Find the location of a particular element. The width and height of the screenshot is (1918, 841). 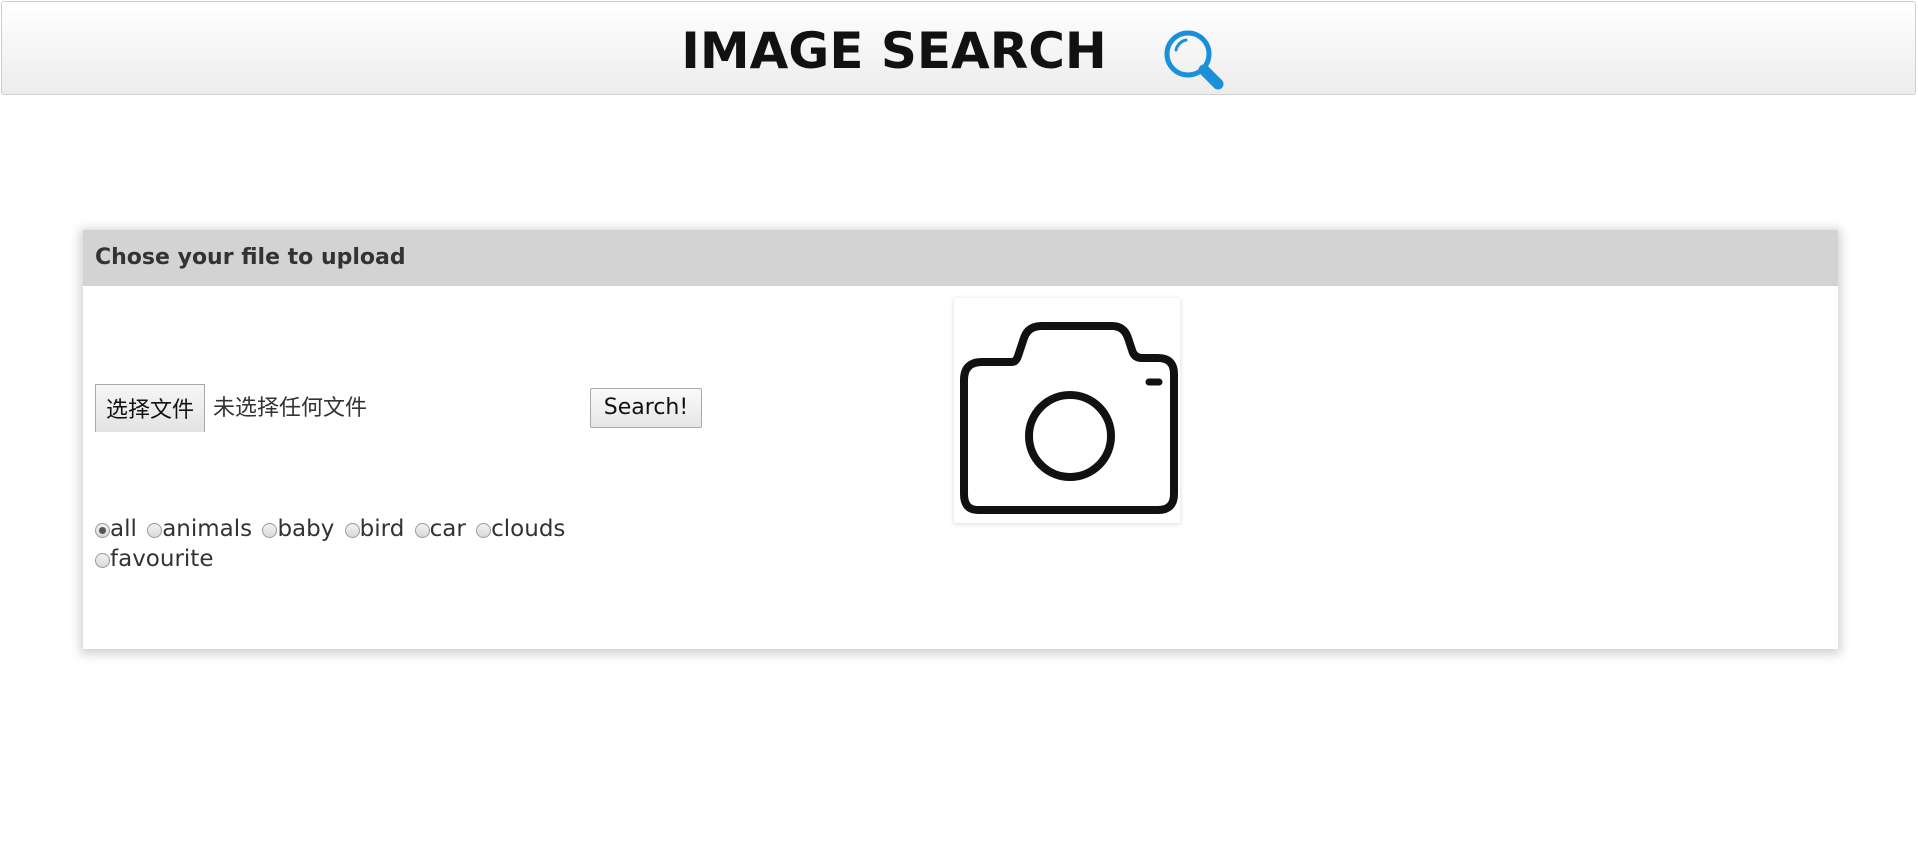

radio-button-clouds is located at coordinates (484, 530).